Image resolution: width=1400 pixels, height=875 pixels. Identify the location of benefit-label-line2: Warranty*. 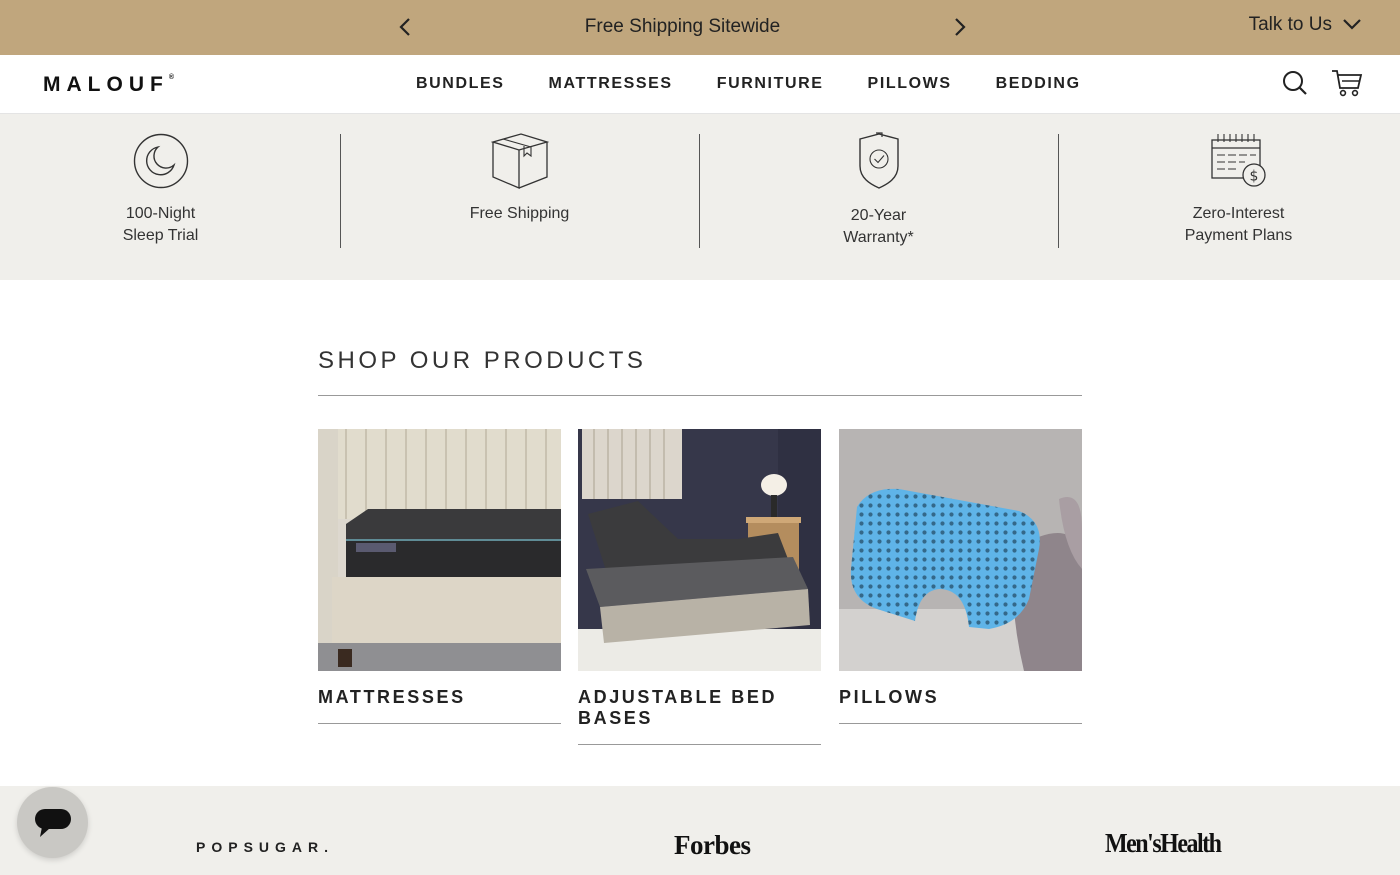
(878, 237).